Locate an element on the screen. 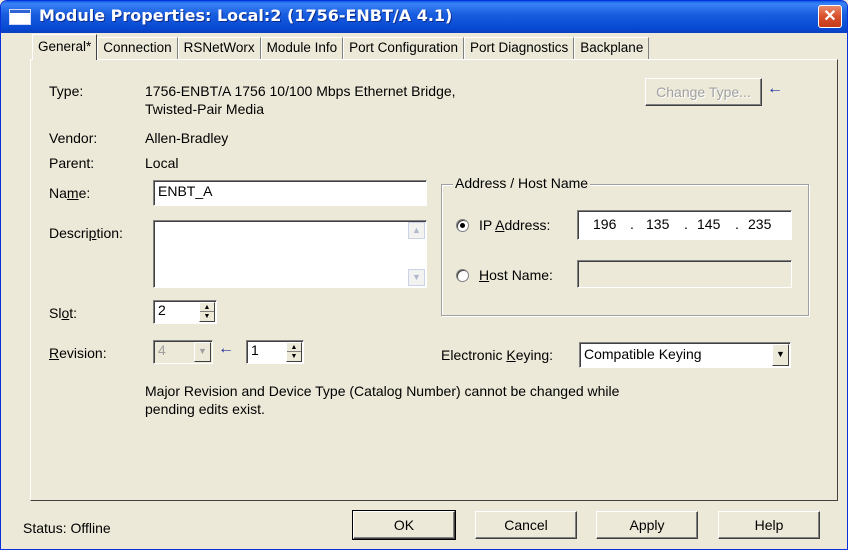 This screenshot has height=550, width=848. tab-module-info: Module Info is located at coordinates (302, 48).